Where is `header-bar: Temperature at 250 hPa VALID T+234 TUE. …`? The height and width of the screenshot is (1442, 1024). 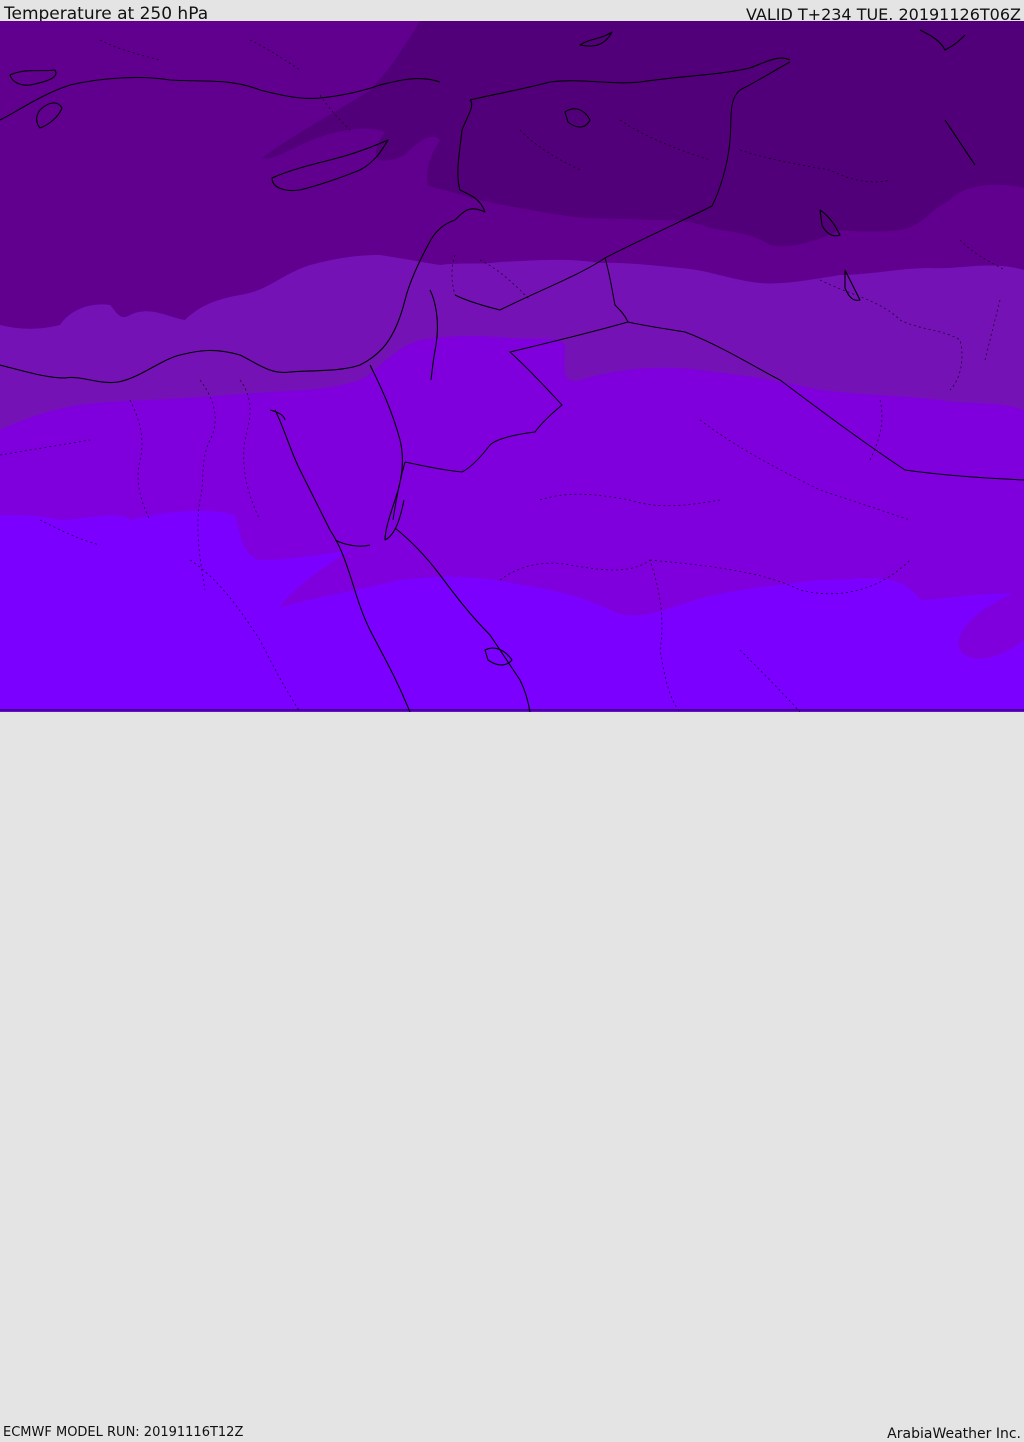
header-bar: Temperature at 250 hPa VALID T+234 TUE. … is located at coordinates (512, 12).